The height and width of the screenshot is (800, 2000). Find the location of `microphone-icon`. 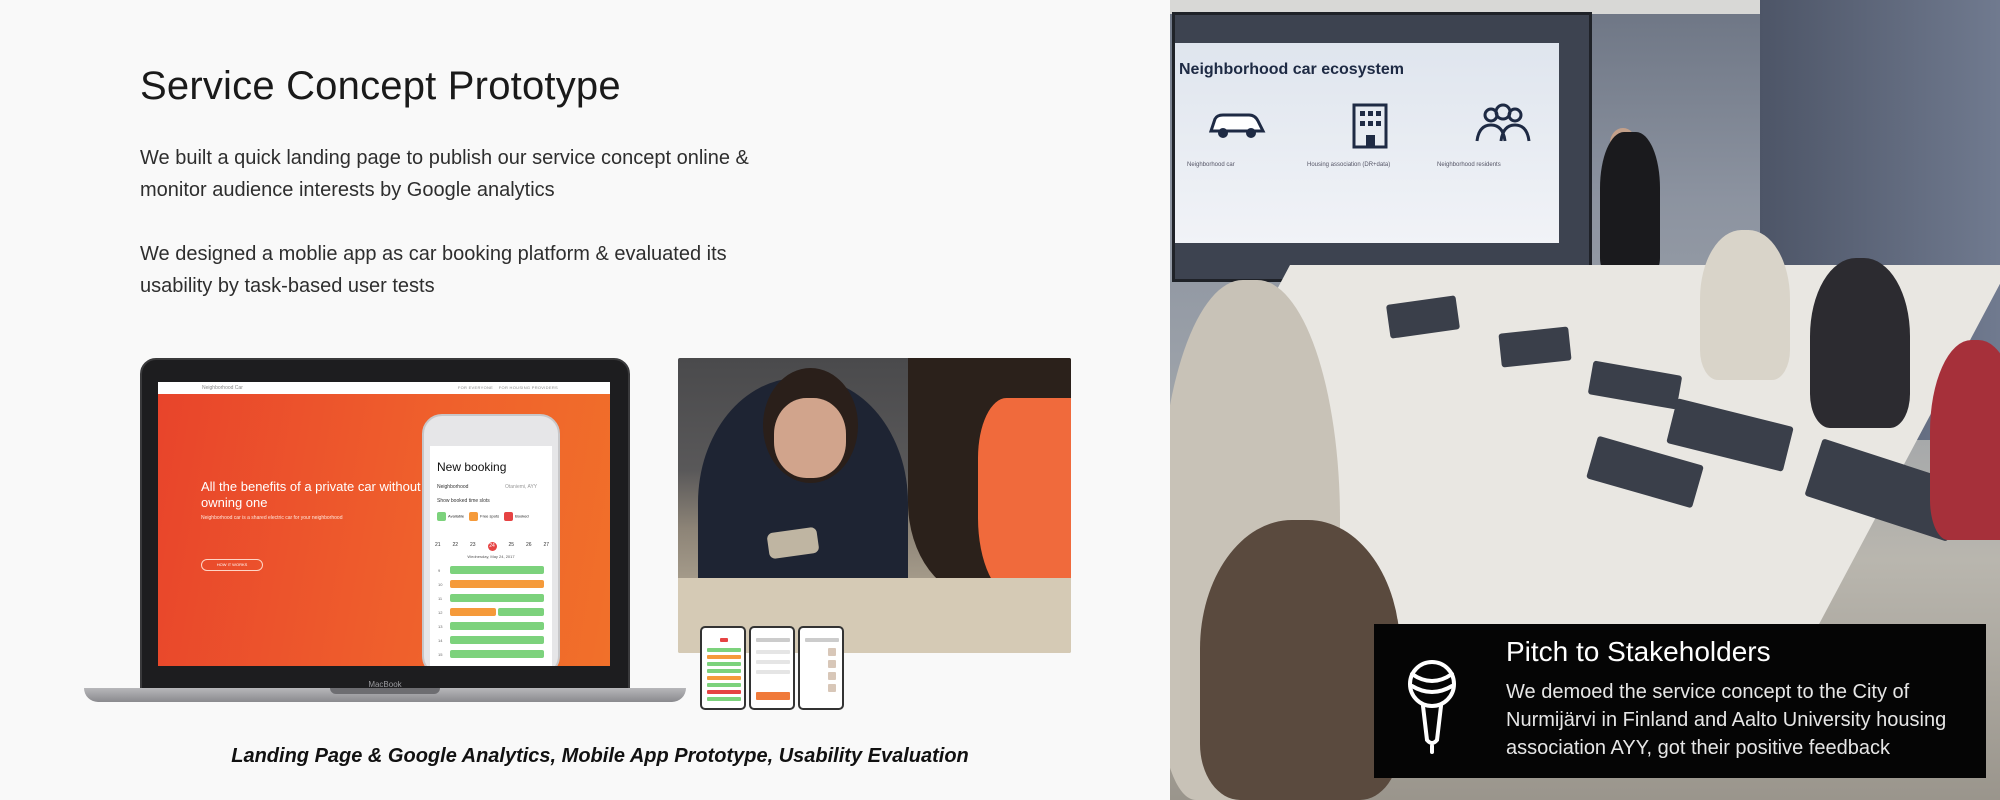

microphone-icon is located at coordinates (1432, 704).